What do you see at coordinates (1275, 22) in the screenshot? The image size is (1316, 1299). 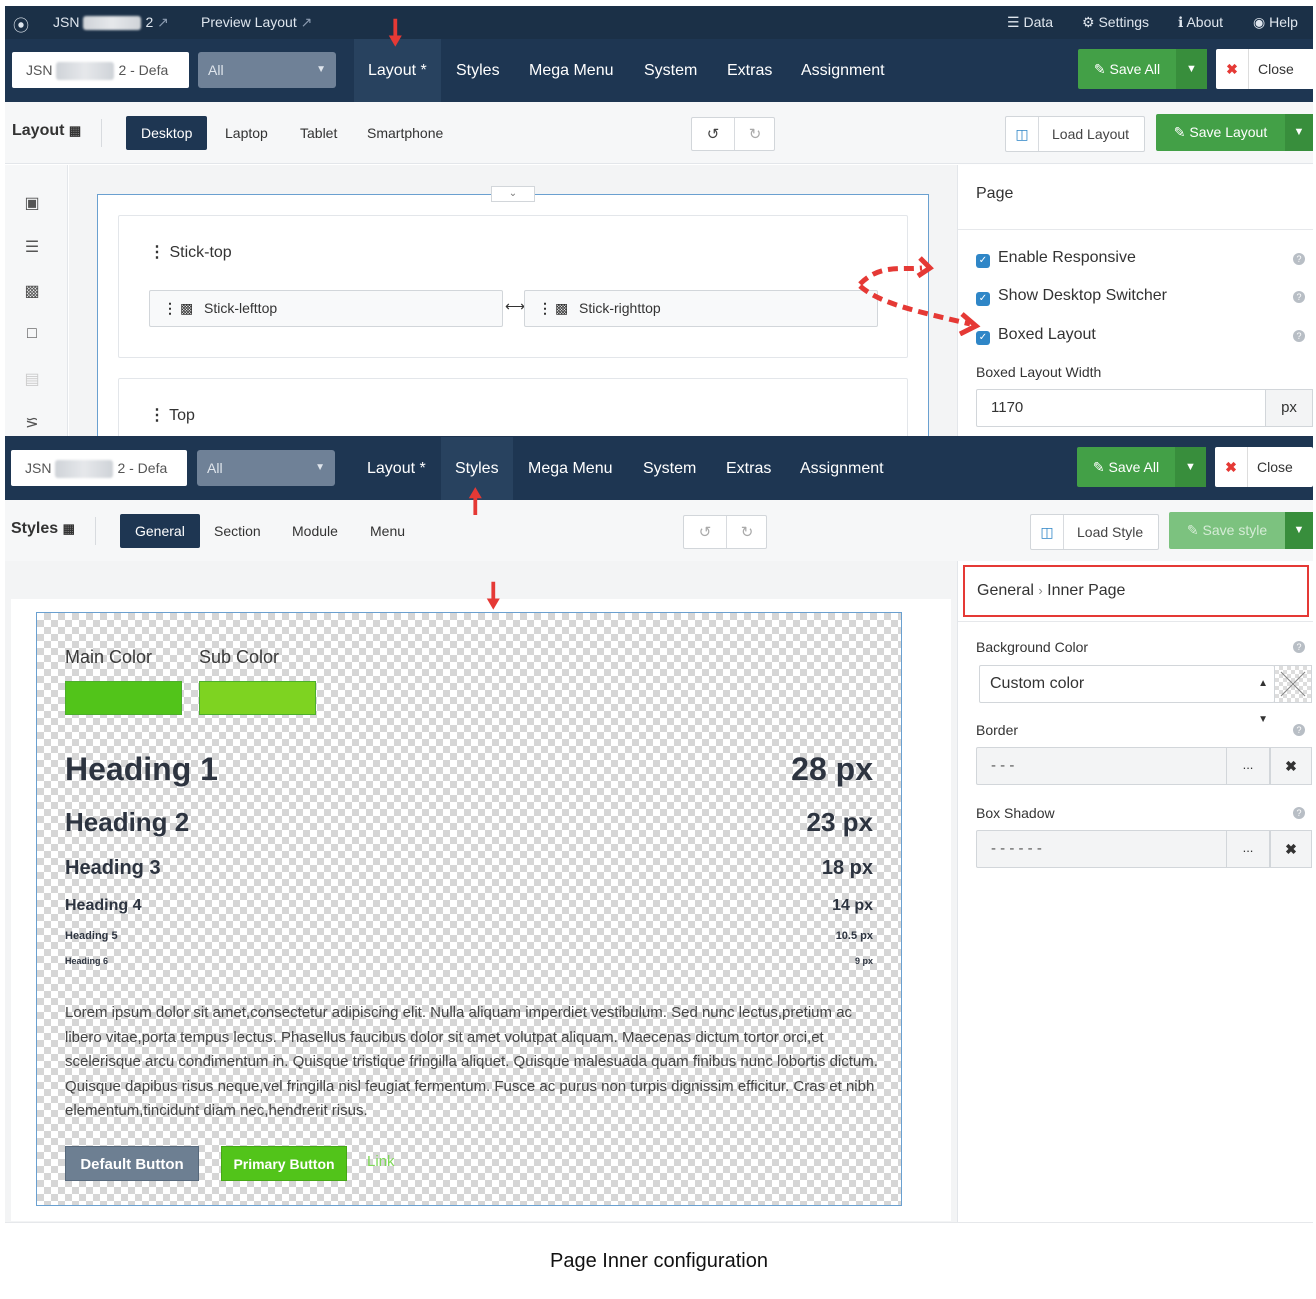 I see `help-link: ◉ Help` at bounding box center [1275, 22].